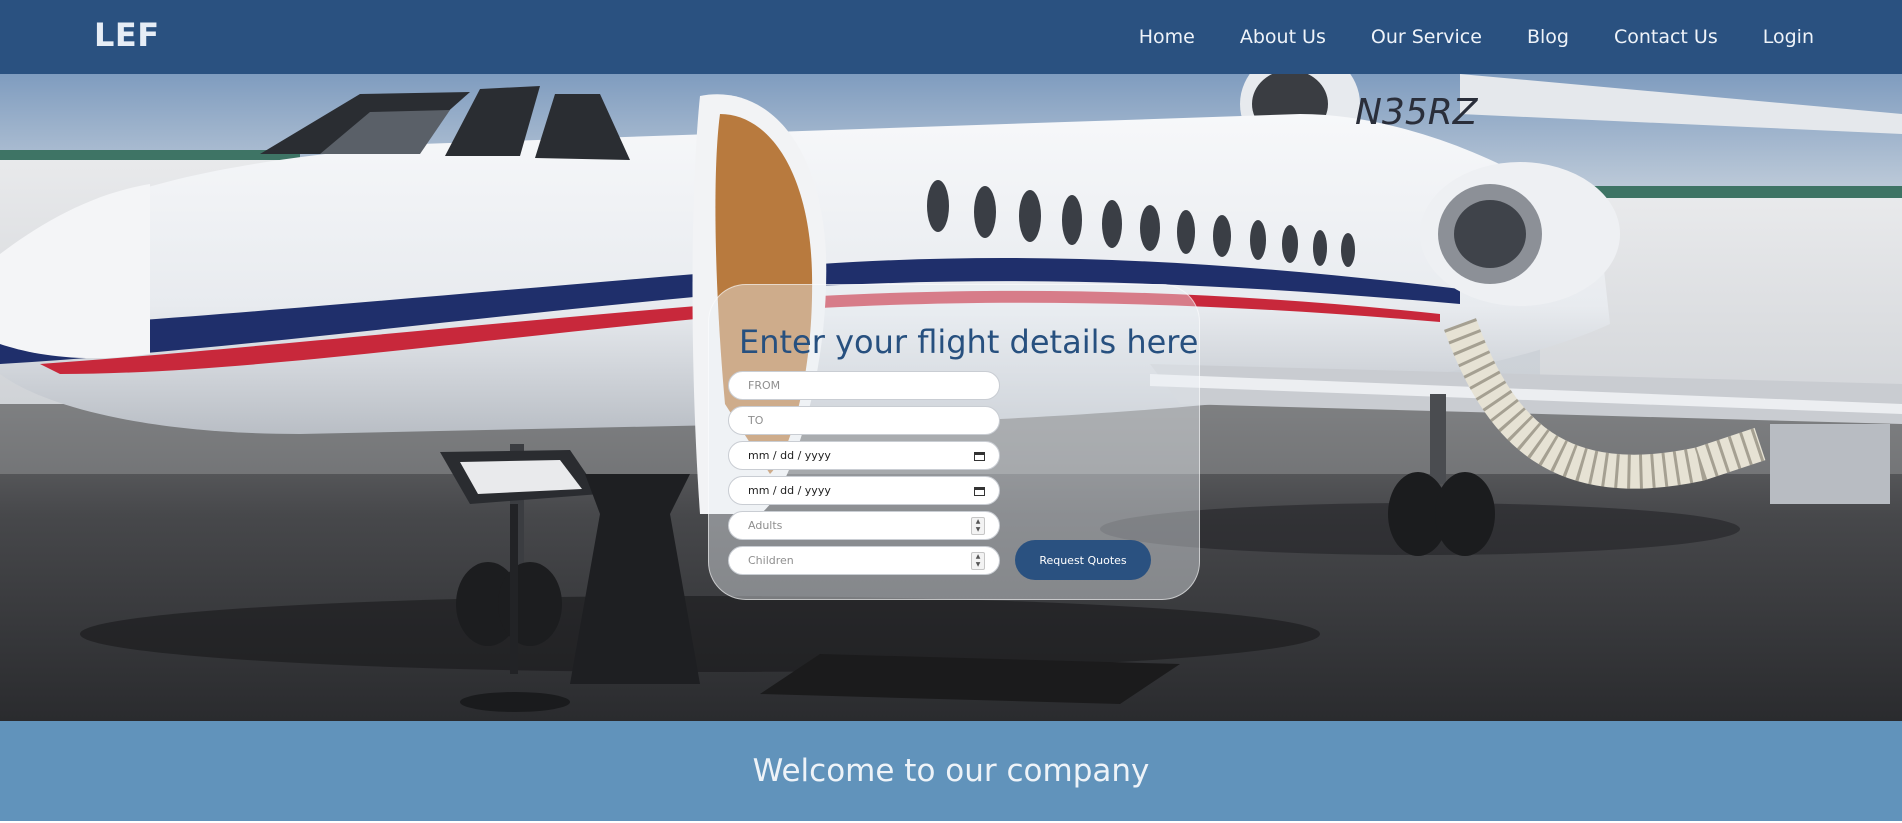 This screenshot has height=823, width=1902. I want to click on depart-date-input: mm / dd / yyyy, so click(864, 455).